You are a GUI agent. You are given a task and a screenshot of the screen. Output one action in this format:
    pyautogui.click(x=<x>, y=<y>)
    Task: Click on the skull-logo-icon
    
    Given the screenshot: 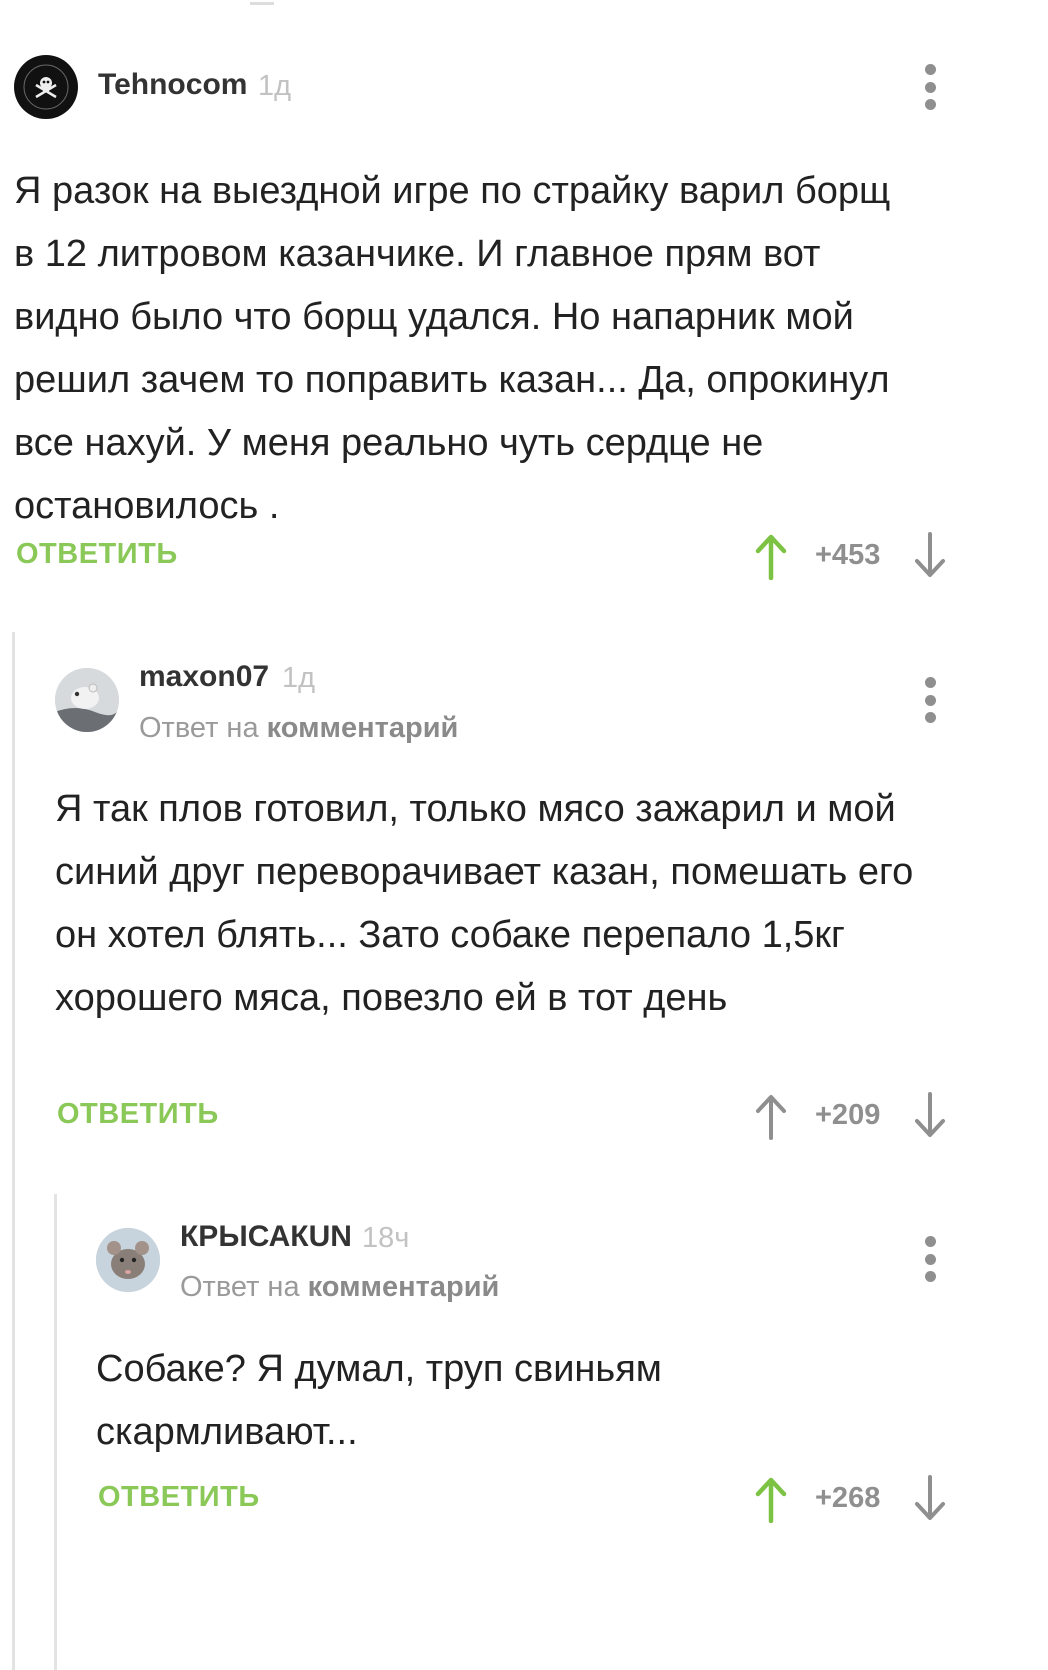 What is the action you would take?
    pyautogui.click(x=46, y=87)
    